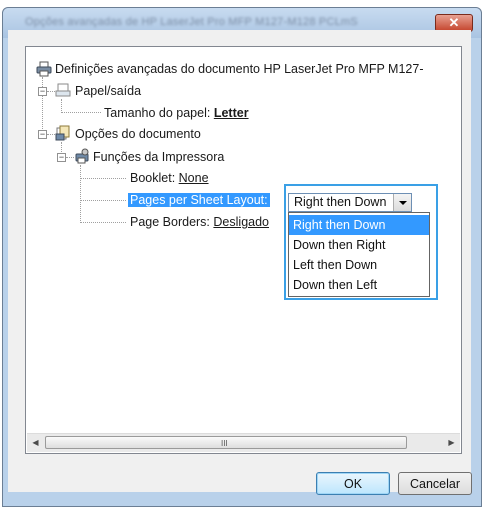 Image resolution: width=486 pixels, height=510 pixels. Describe the element at coordinates (359, 265) in the screenshot. I see `dropdown-option-left-then-down: Left then Down` at that location.